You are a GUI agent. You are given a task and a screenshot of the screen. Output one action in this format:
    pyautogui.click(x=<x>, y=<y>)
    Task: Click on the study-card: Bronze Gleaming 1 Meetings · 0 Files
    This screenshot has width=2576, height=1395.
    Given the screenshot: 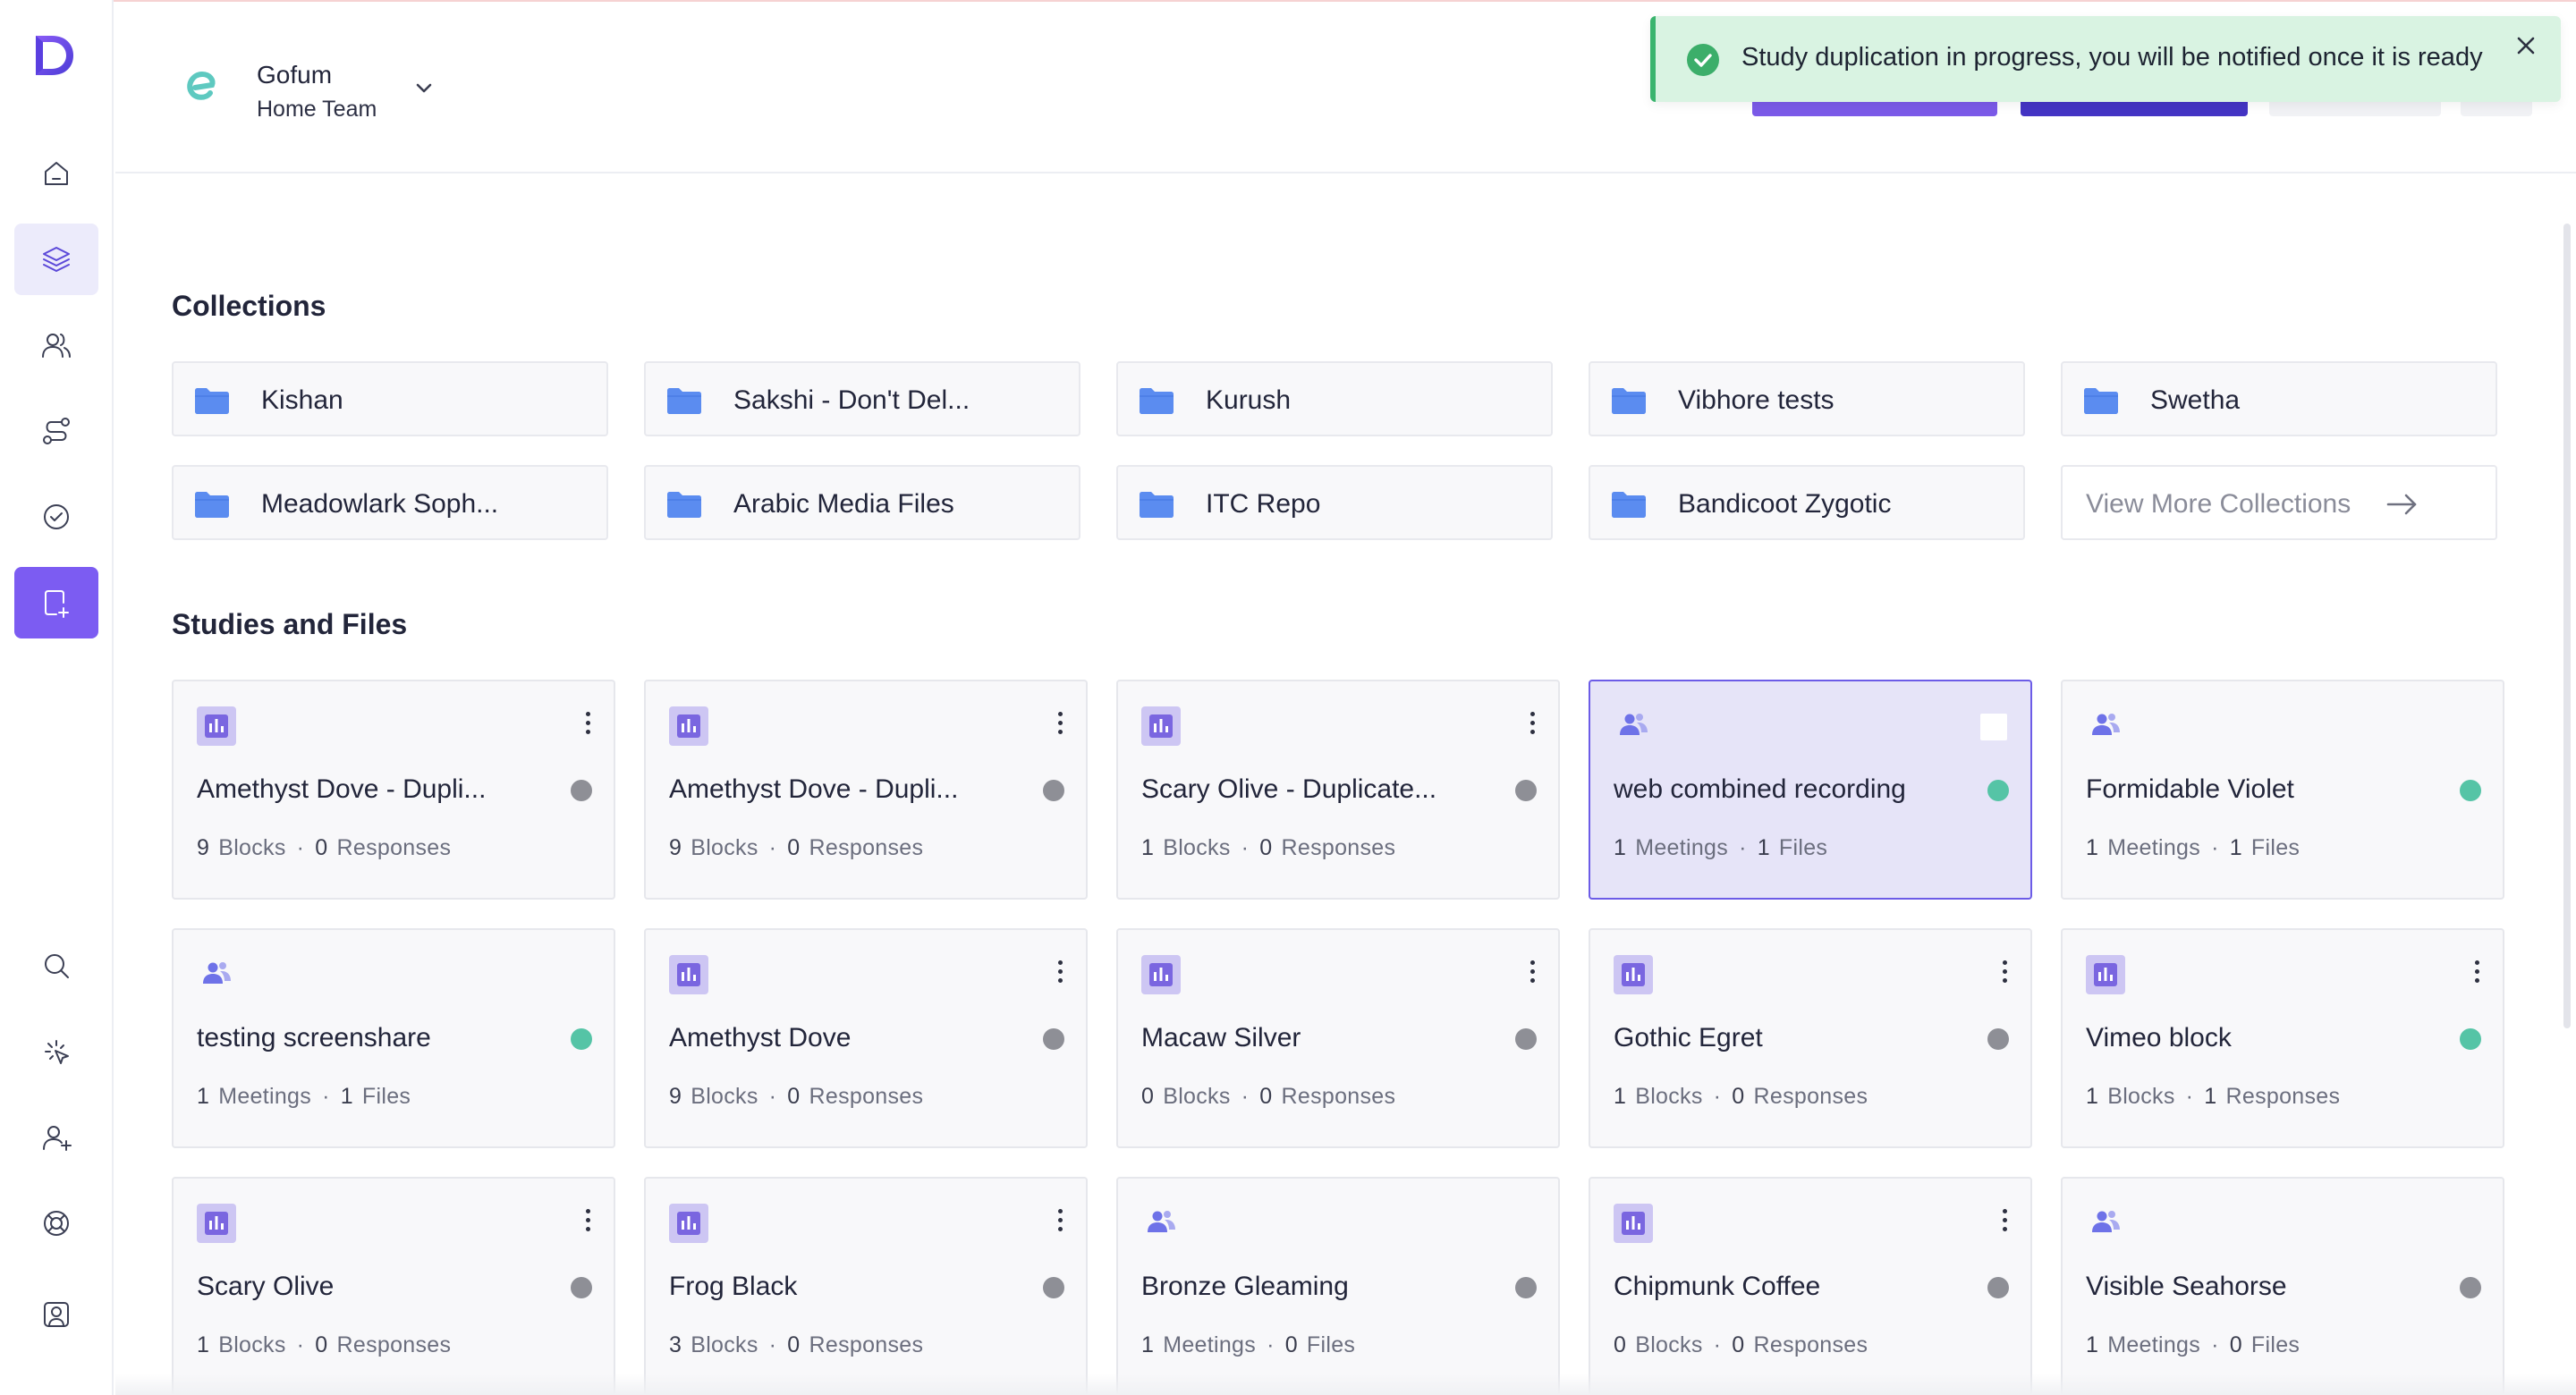 What is the action you would take?
    pyautogui.click(x=1338, y=1286)
    